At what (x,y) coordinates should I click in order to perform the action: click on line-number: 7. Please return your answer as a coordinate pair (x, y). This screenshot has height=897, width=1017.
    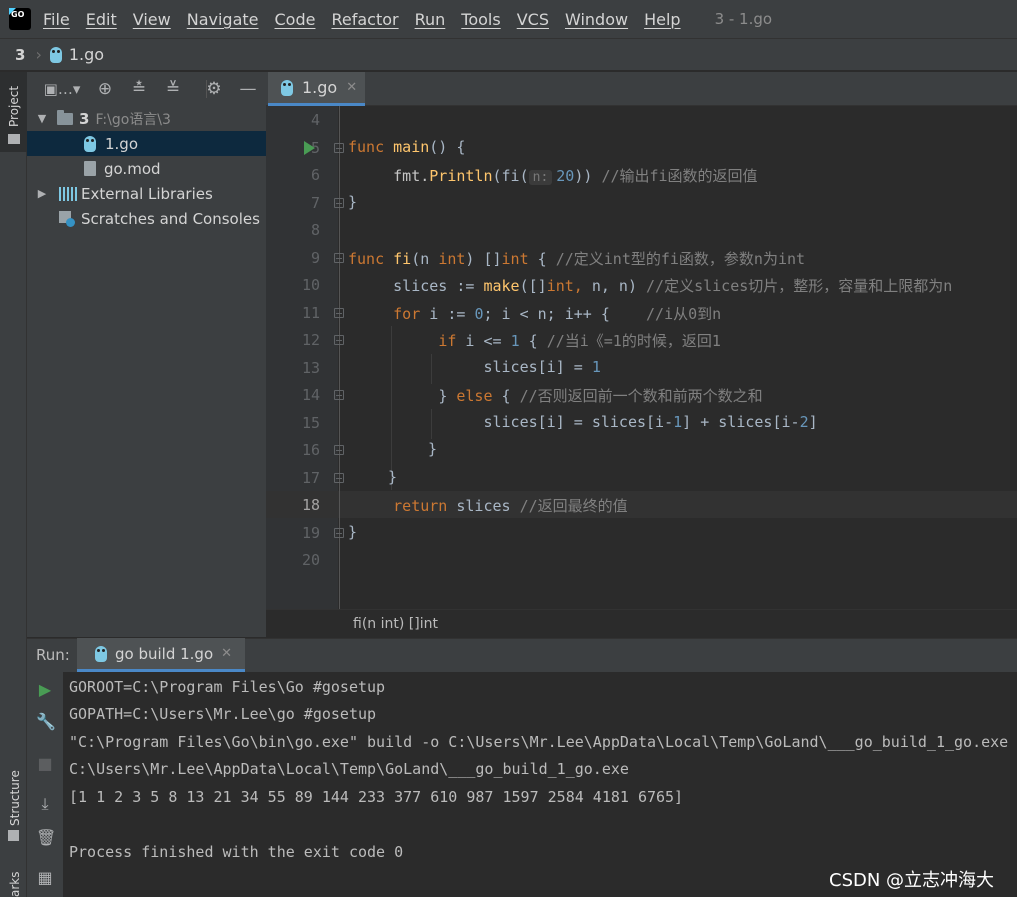
    Looking at the image, I should click on (315, 203).